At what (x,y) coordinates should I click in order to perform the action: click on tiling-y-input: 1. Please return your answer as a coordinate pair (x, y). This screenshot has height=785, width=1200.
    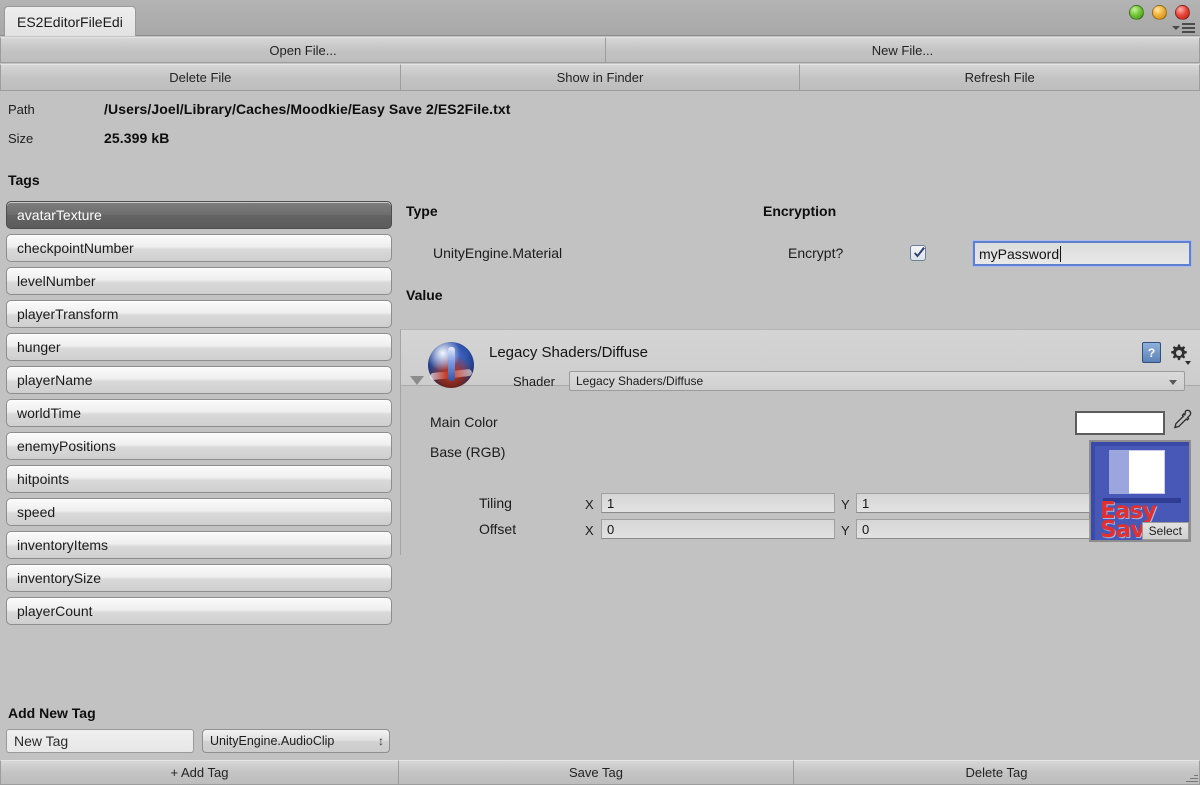
    Looking at the image, I should click on (973, 503).